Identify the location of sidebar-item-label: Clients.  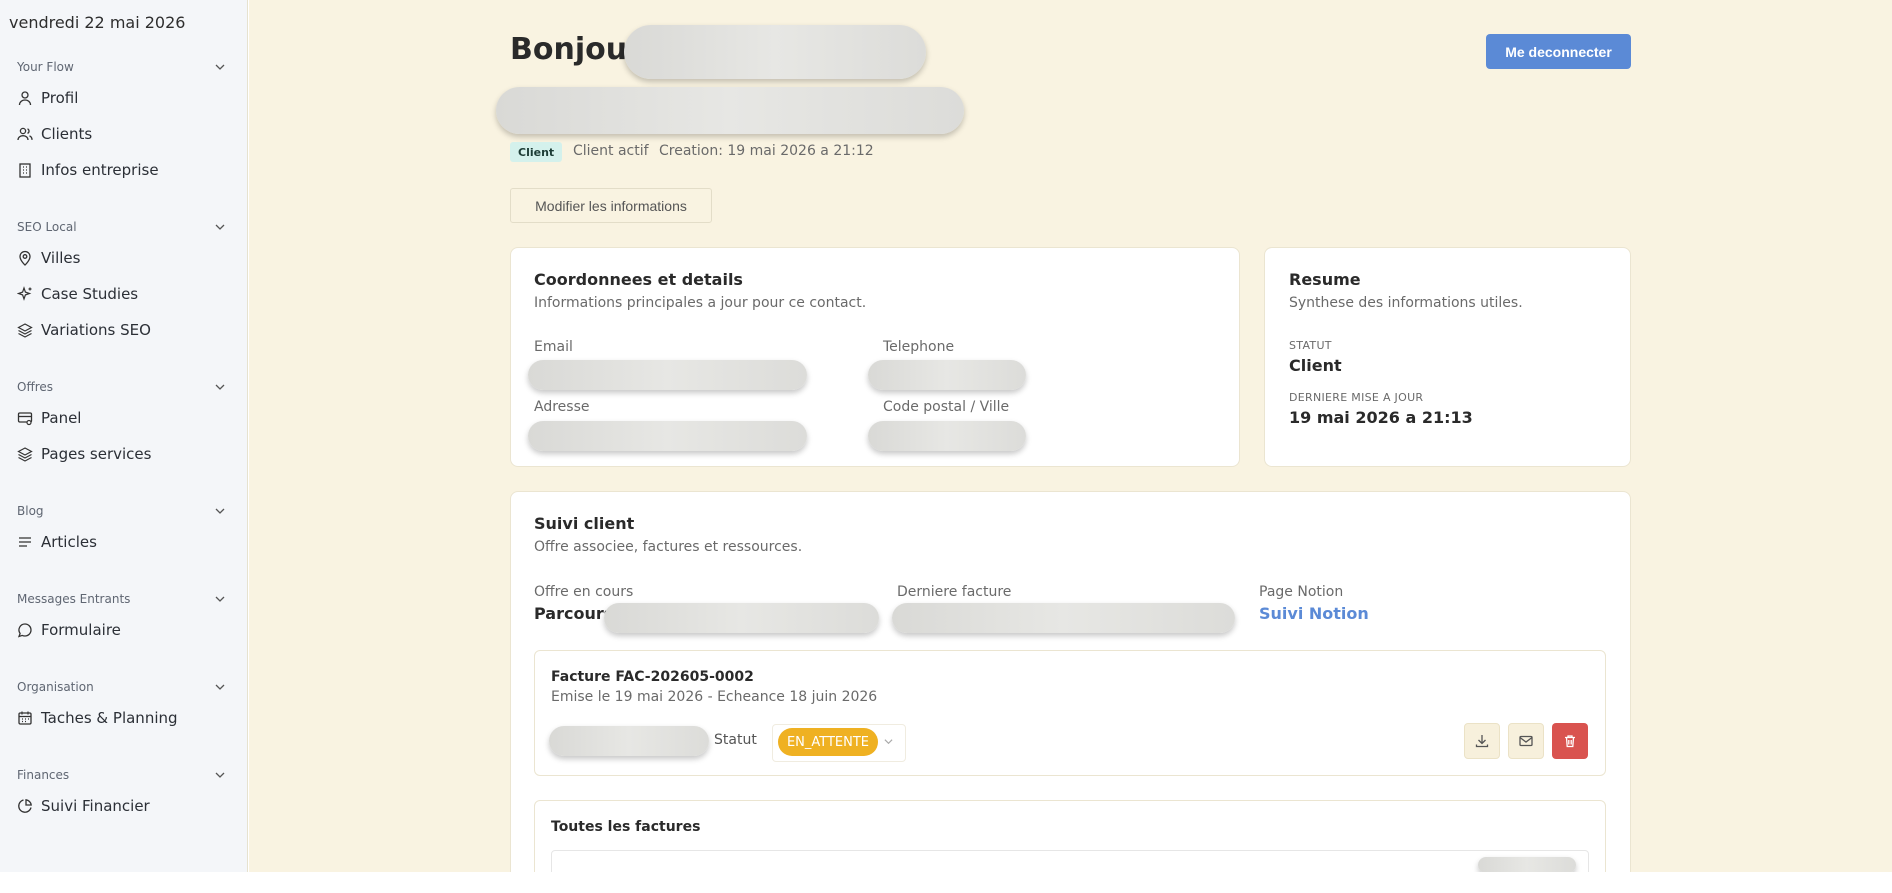
(67, 134).